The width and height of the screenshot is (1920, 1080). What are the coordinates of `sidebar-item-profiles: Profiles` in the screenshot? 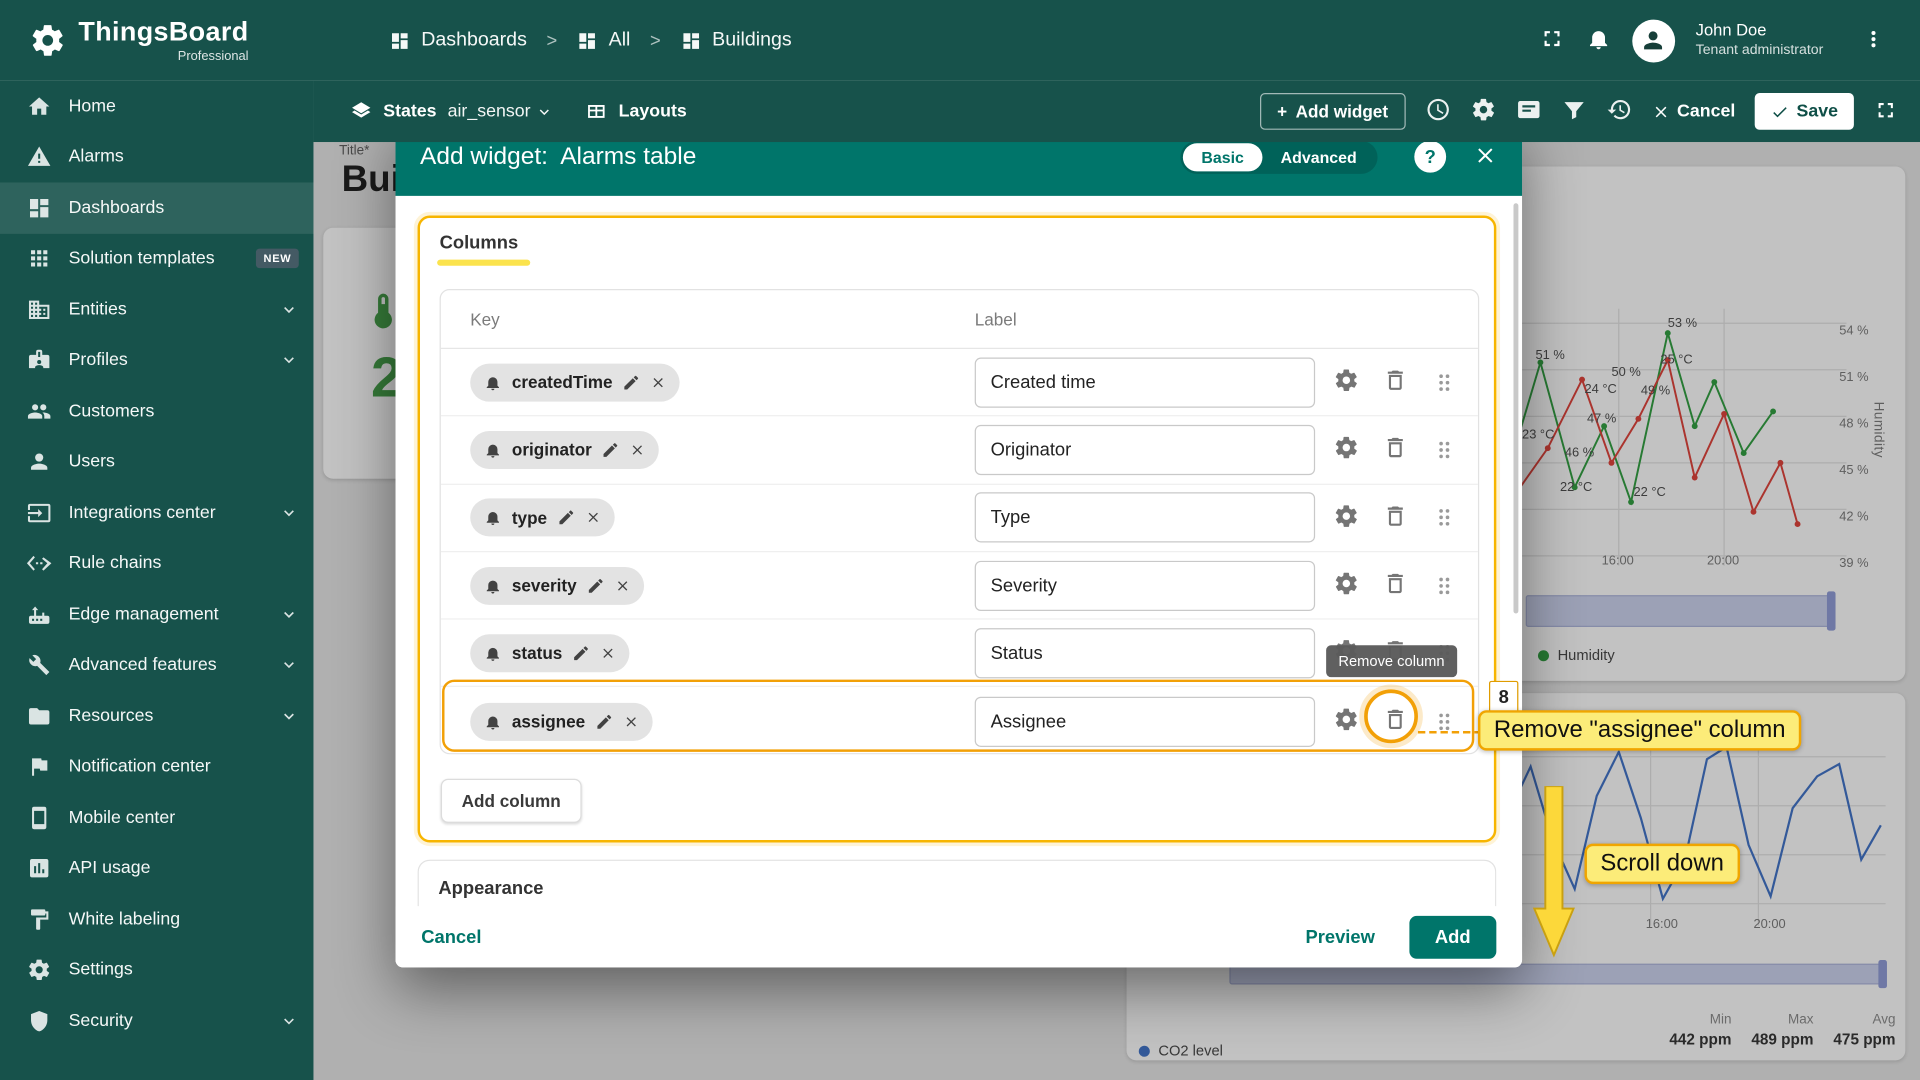 It's located at (156, 360).